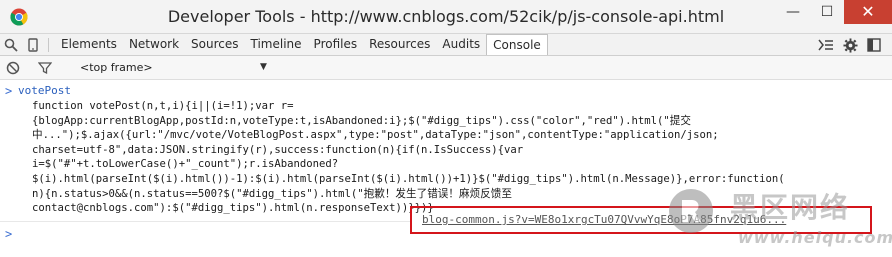 This screenshot has height=257, width=892. What do you see at coordinates (827, 12) in the screenshot?
I see `maximize-button: ☐` at bounding box center [827, 12].